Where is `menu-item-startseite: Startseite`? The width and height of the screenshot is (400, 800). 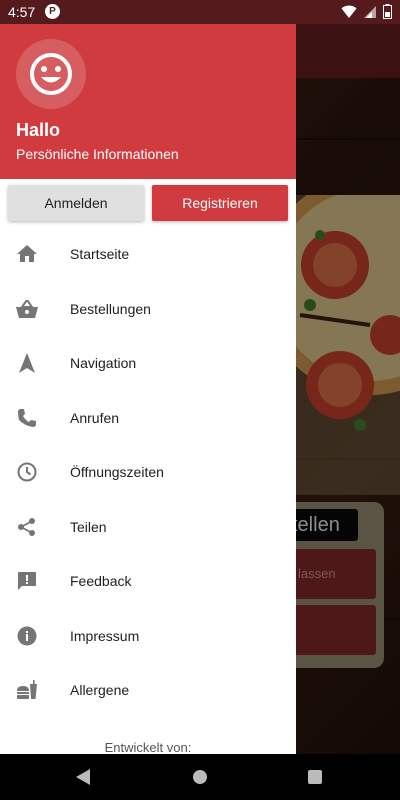
menu-item-startseite: Startseite is located at coordinates (148, 254).